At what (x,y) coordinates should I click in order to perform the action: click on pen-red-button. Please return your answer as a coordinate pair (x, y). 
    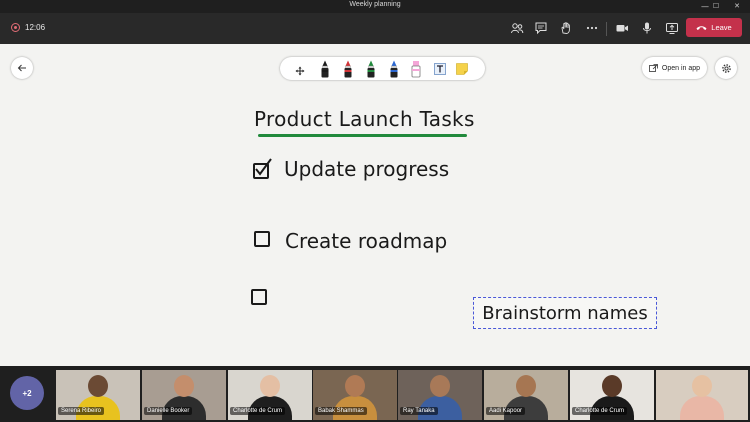
    Looking at the image, I should click on (348, 71).